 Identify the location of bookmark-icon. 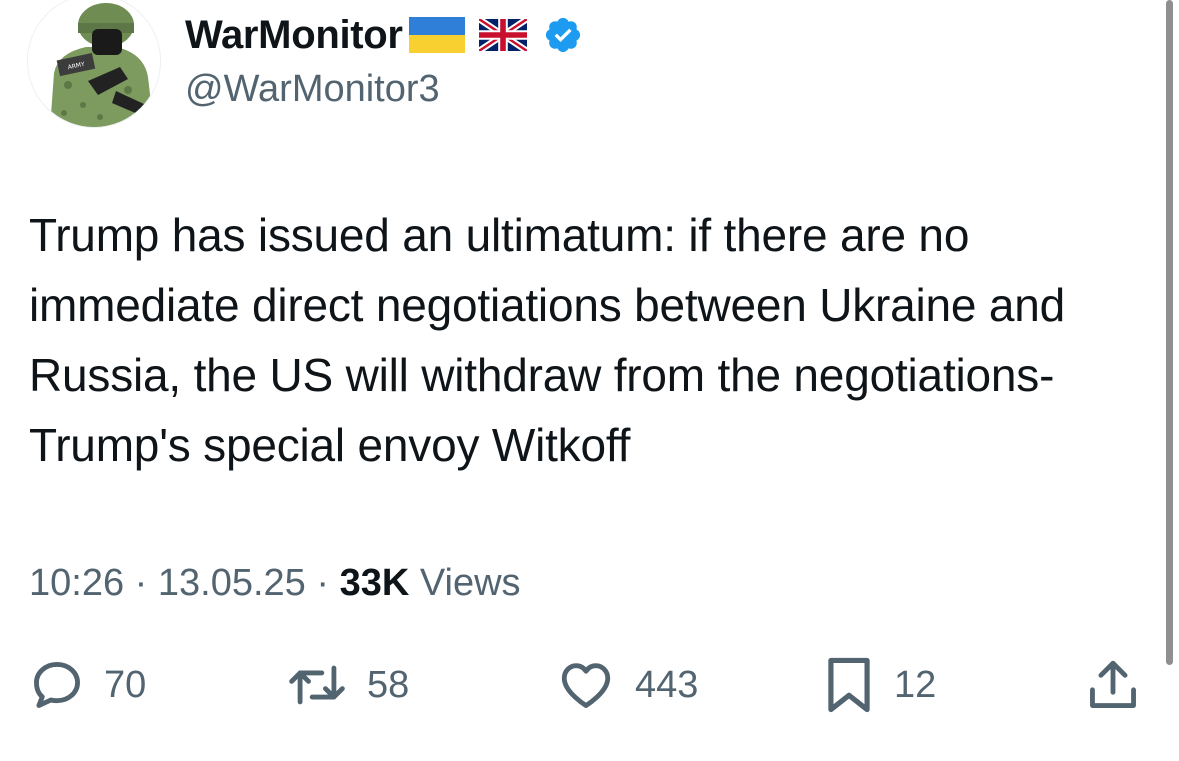
(849, 685).